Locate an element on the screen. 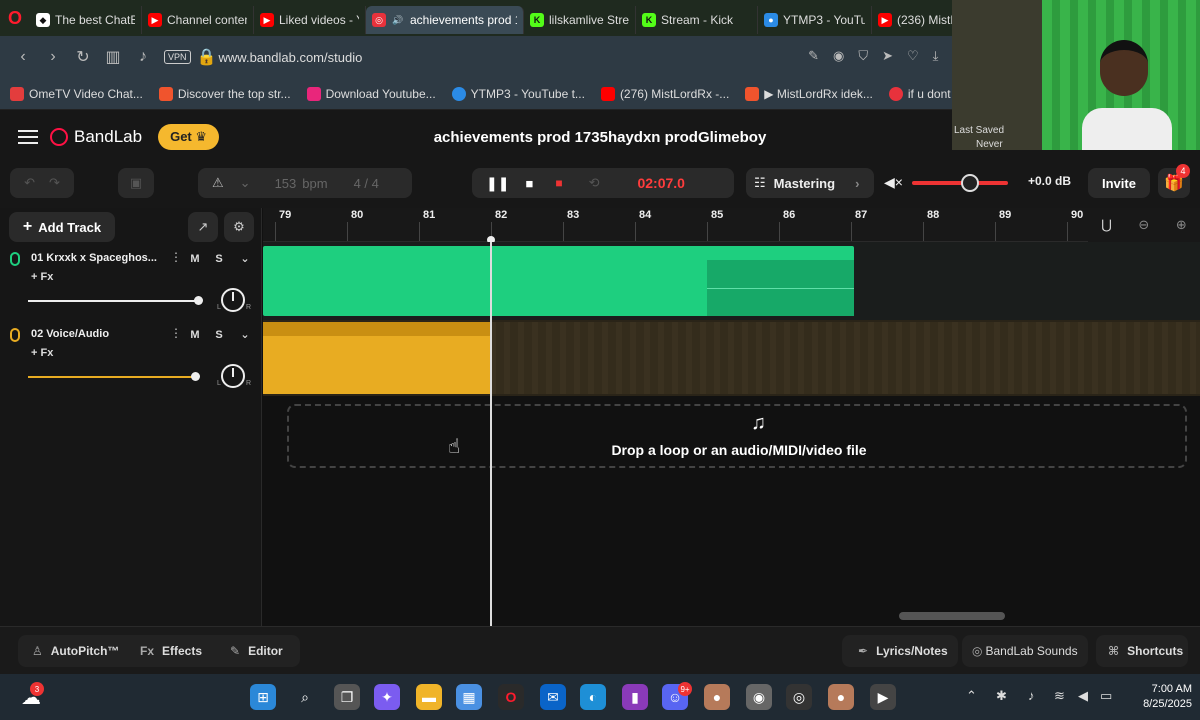  media-player-icon: ▶ is located at coordinates (883, 697).